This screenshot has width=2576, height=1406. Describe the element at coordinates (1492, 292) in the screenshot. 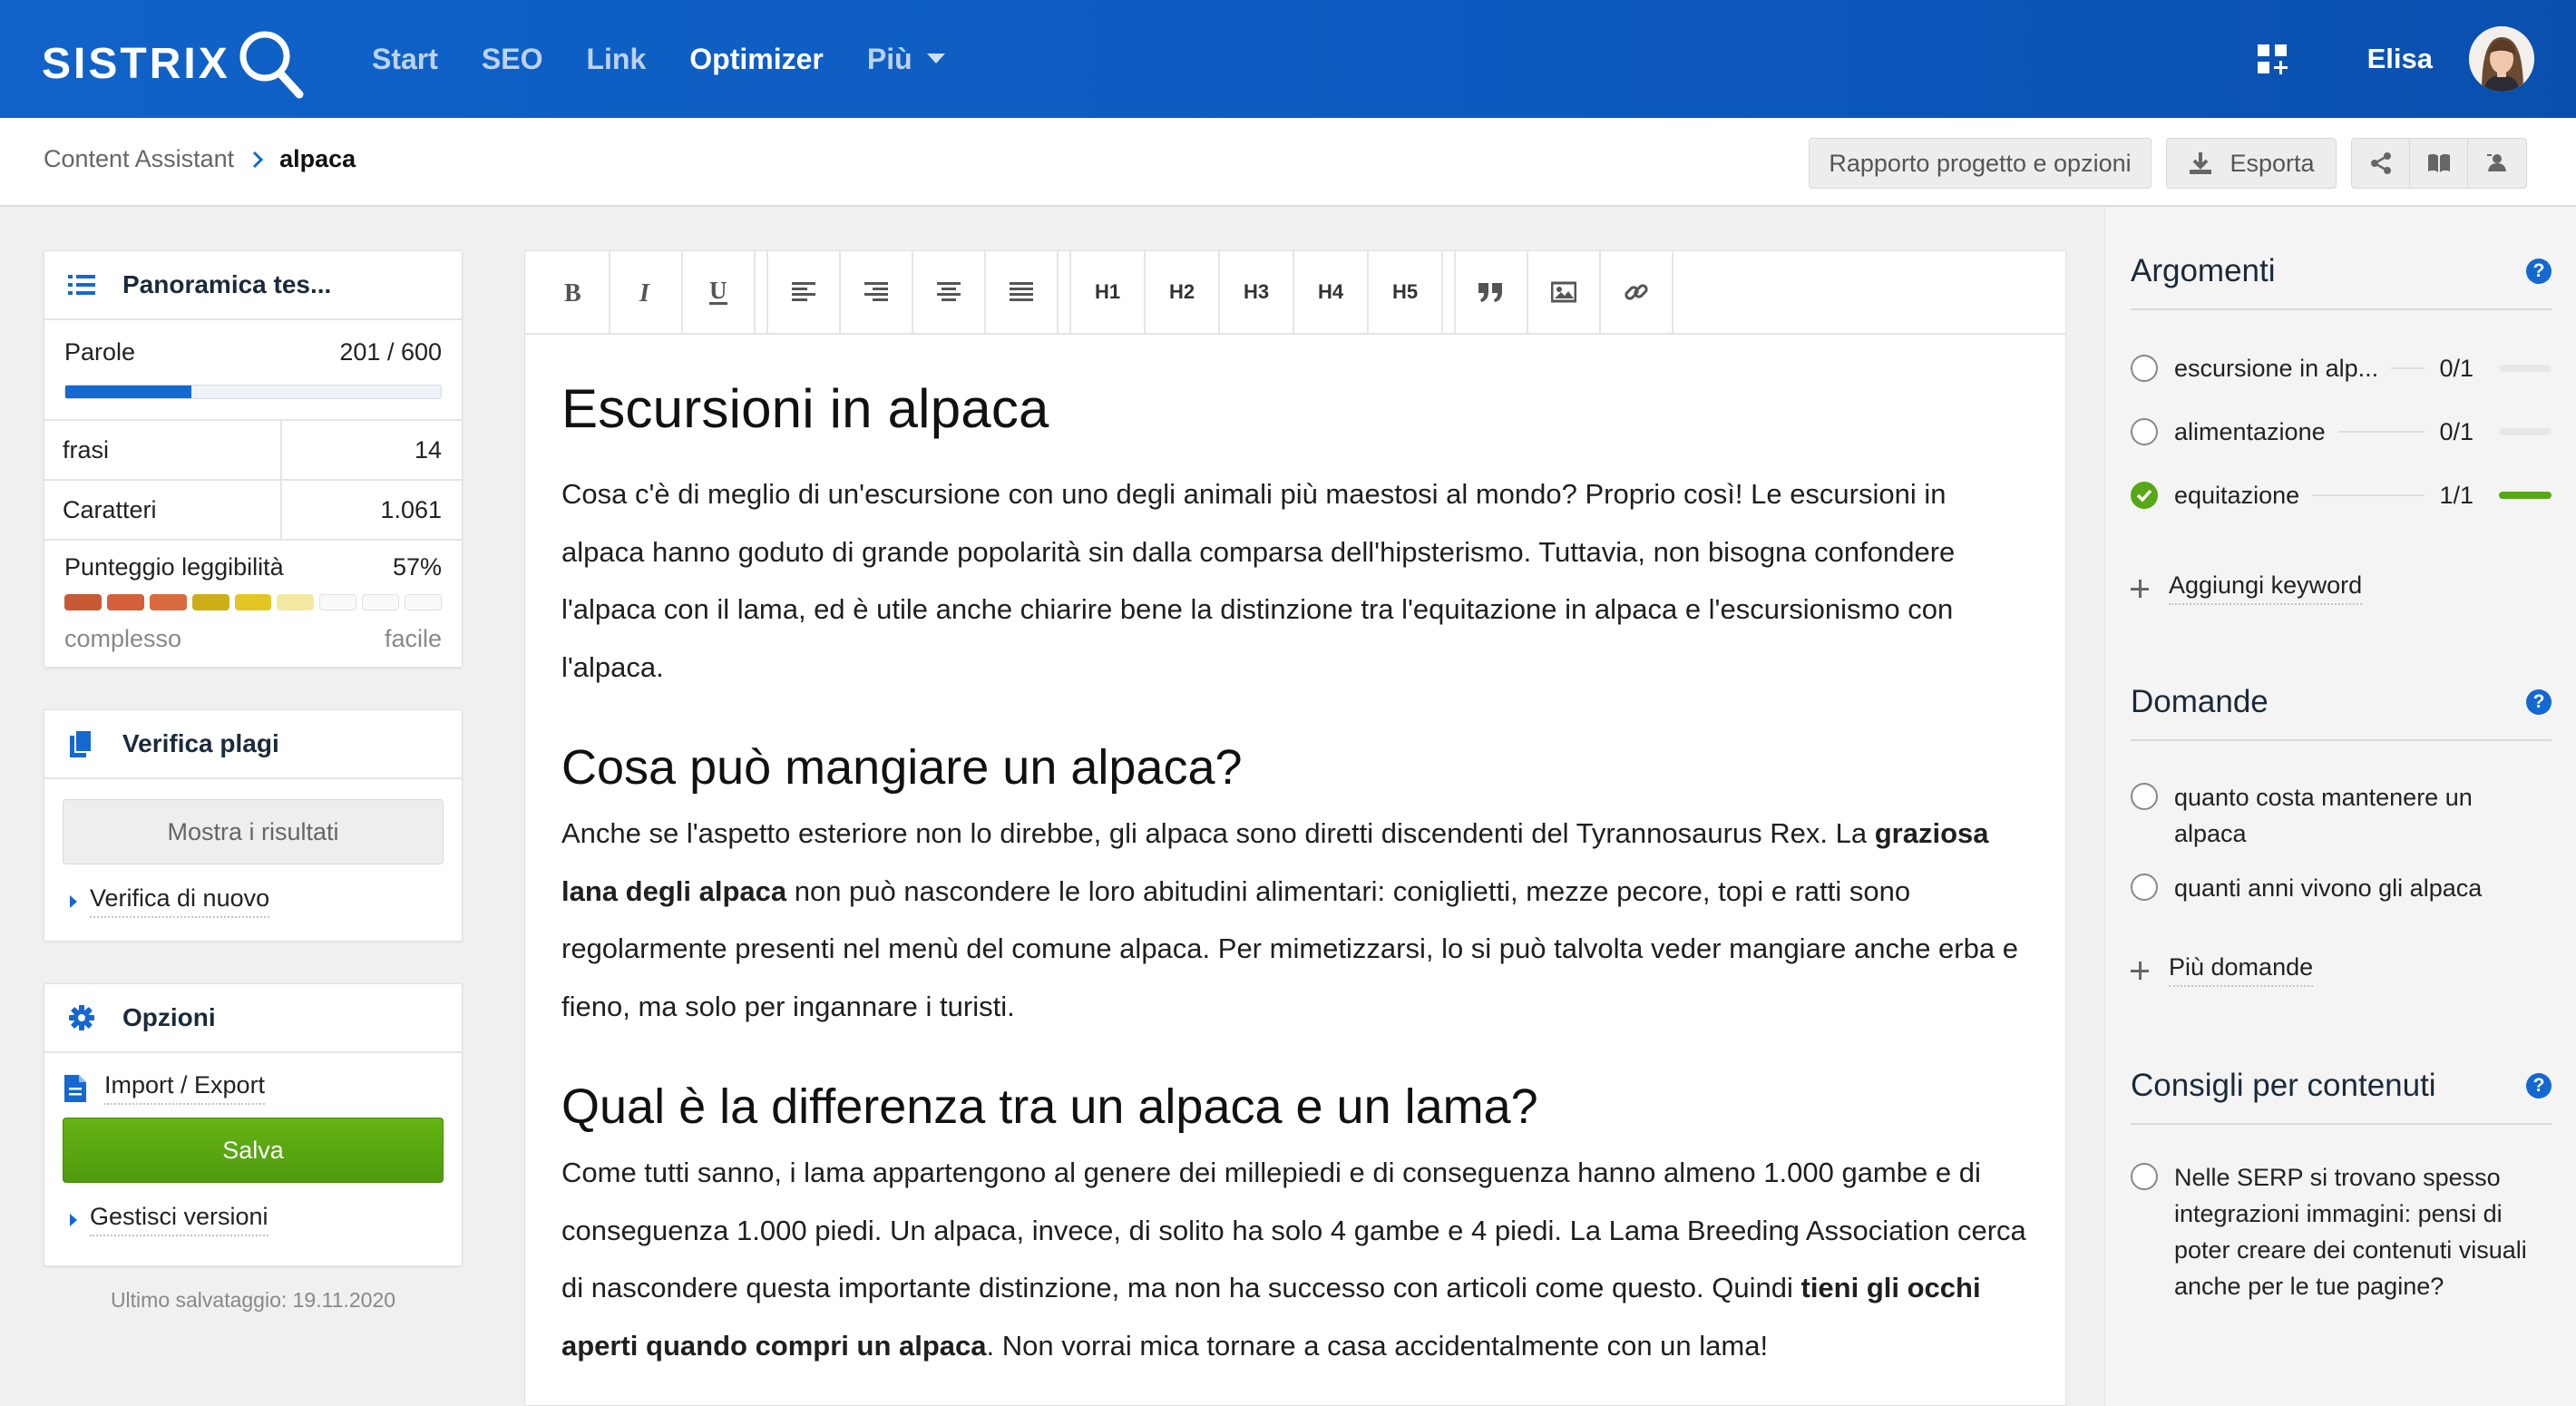

I see `quote-button` at that location.